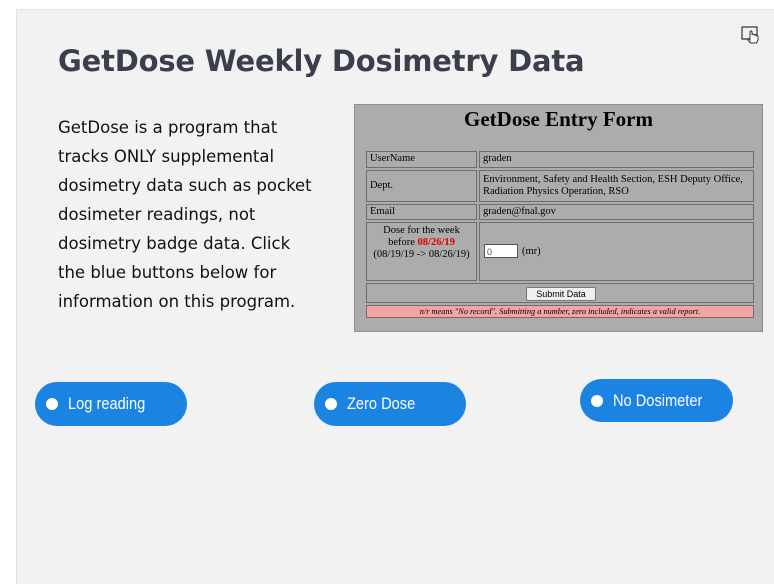  I want to click on no-dosimeter-label: No Dosimeter, so click(658, 400).